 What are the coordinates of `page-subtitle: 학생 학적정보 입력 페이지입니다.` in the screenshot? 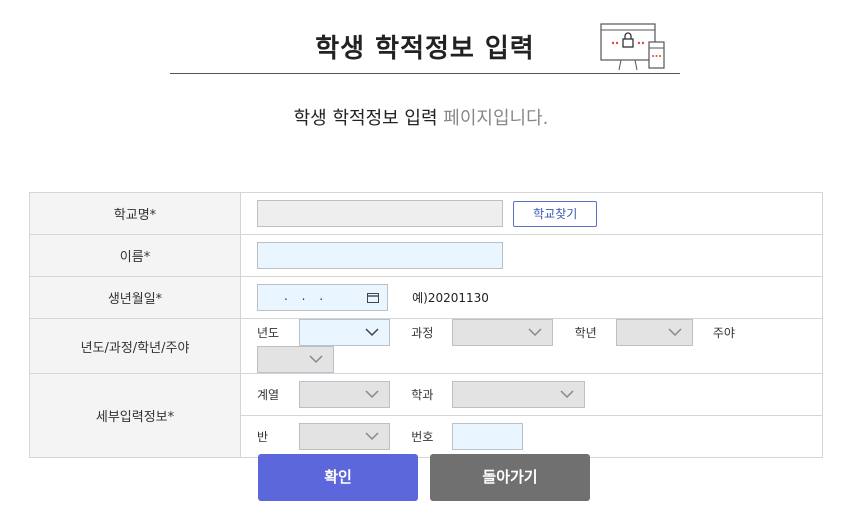 It's located at (421, 117).